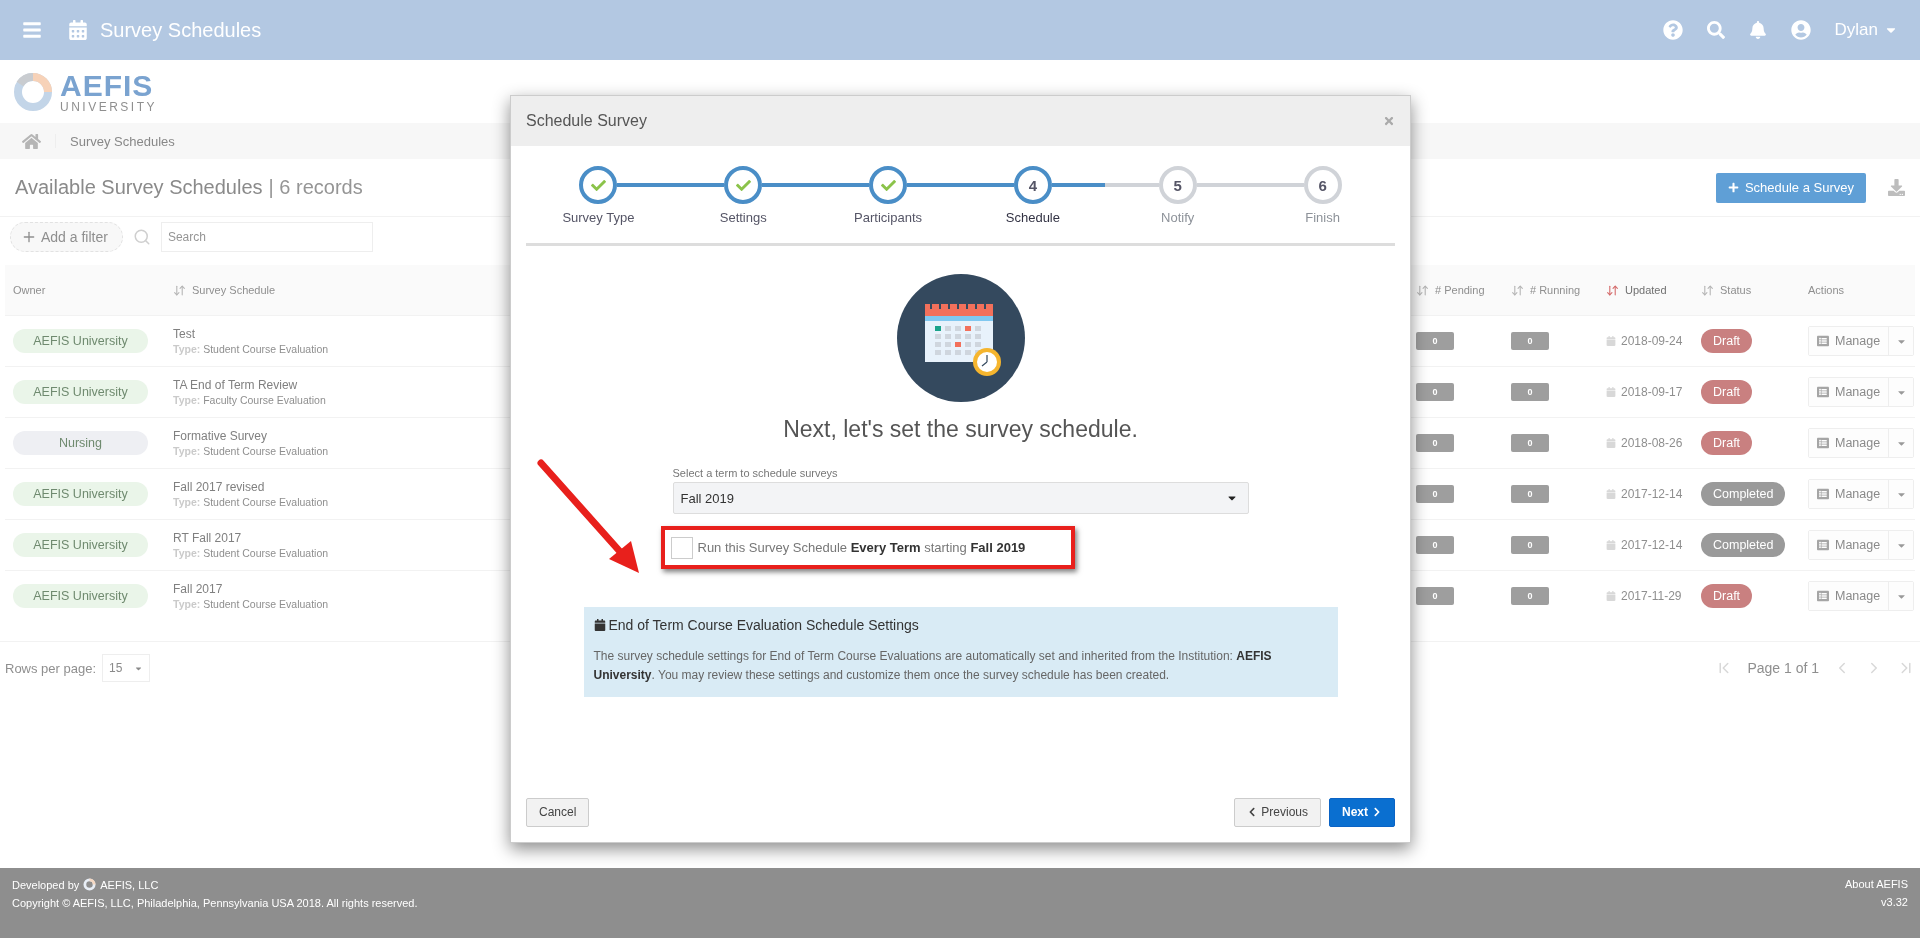 The image size is (1920, 938). What do you see at coordinates (1733, 187) in the screenshot?
I see `plus-icon` at bounding box center [1733, 187].